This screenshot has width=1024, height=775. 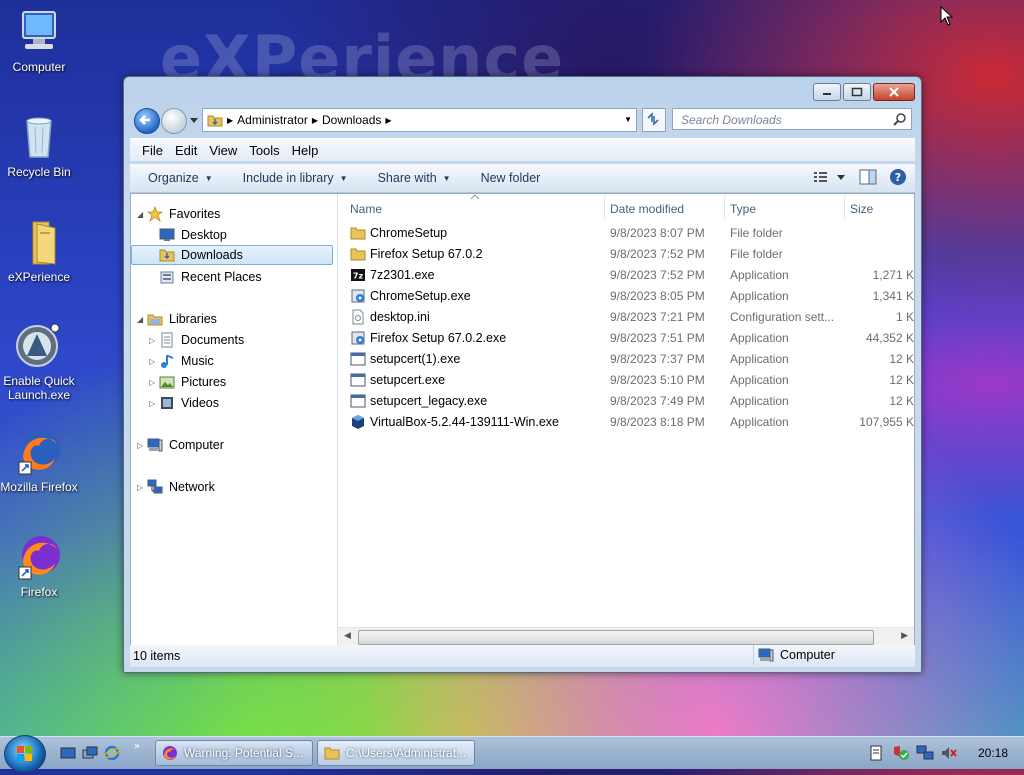 I want to click on close-button, so click(x=894, y=92).